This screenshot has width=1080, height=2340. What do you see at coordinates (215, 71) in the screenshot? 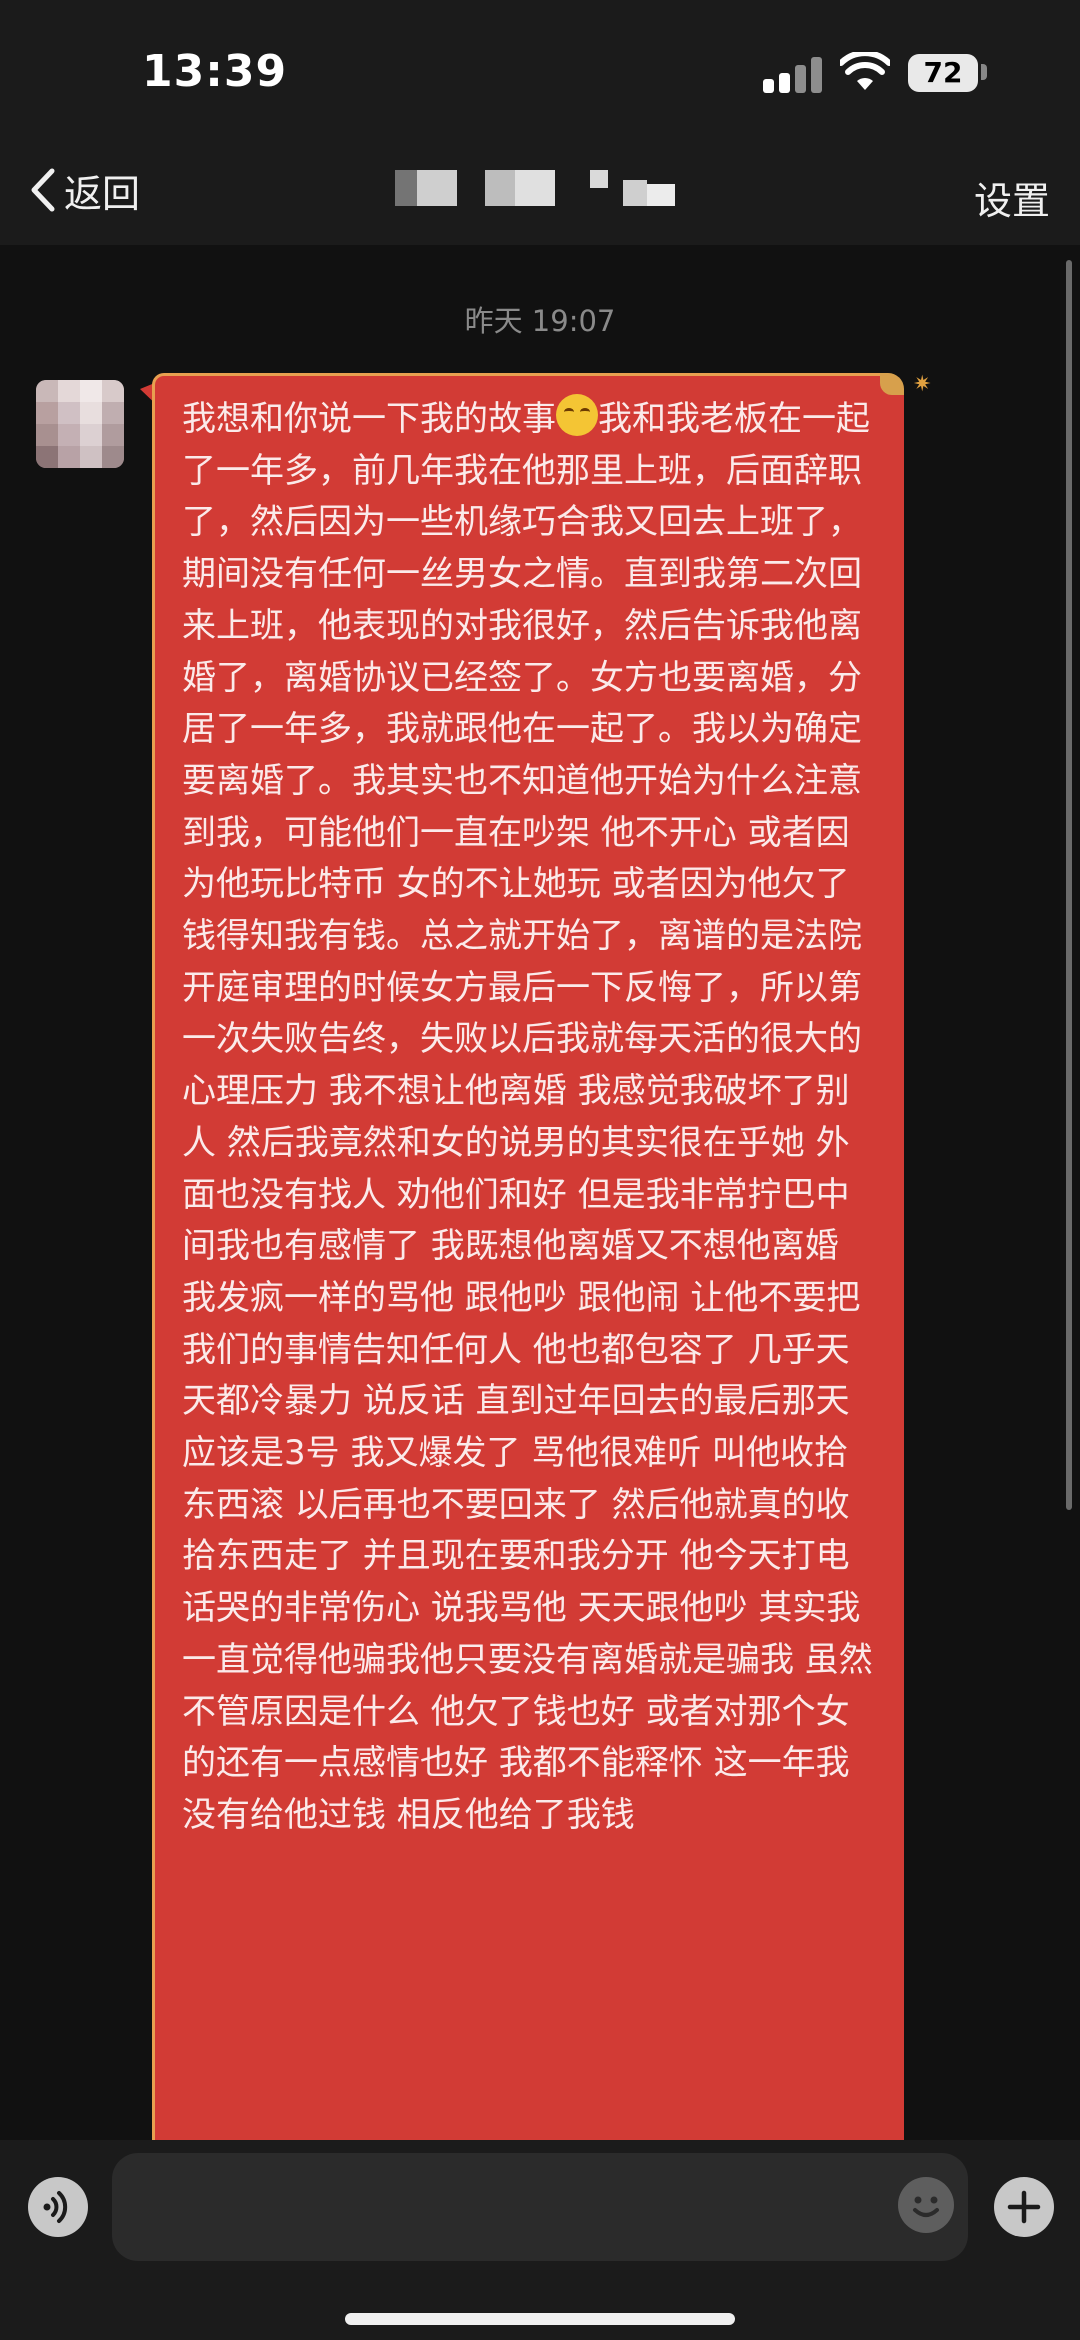
I see `status-time: 13:39` at bounding box center [215, 71].